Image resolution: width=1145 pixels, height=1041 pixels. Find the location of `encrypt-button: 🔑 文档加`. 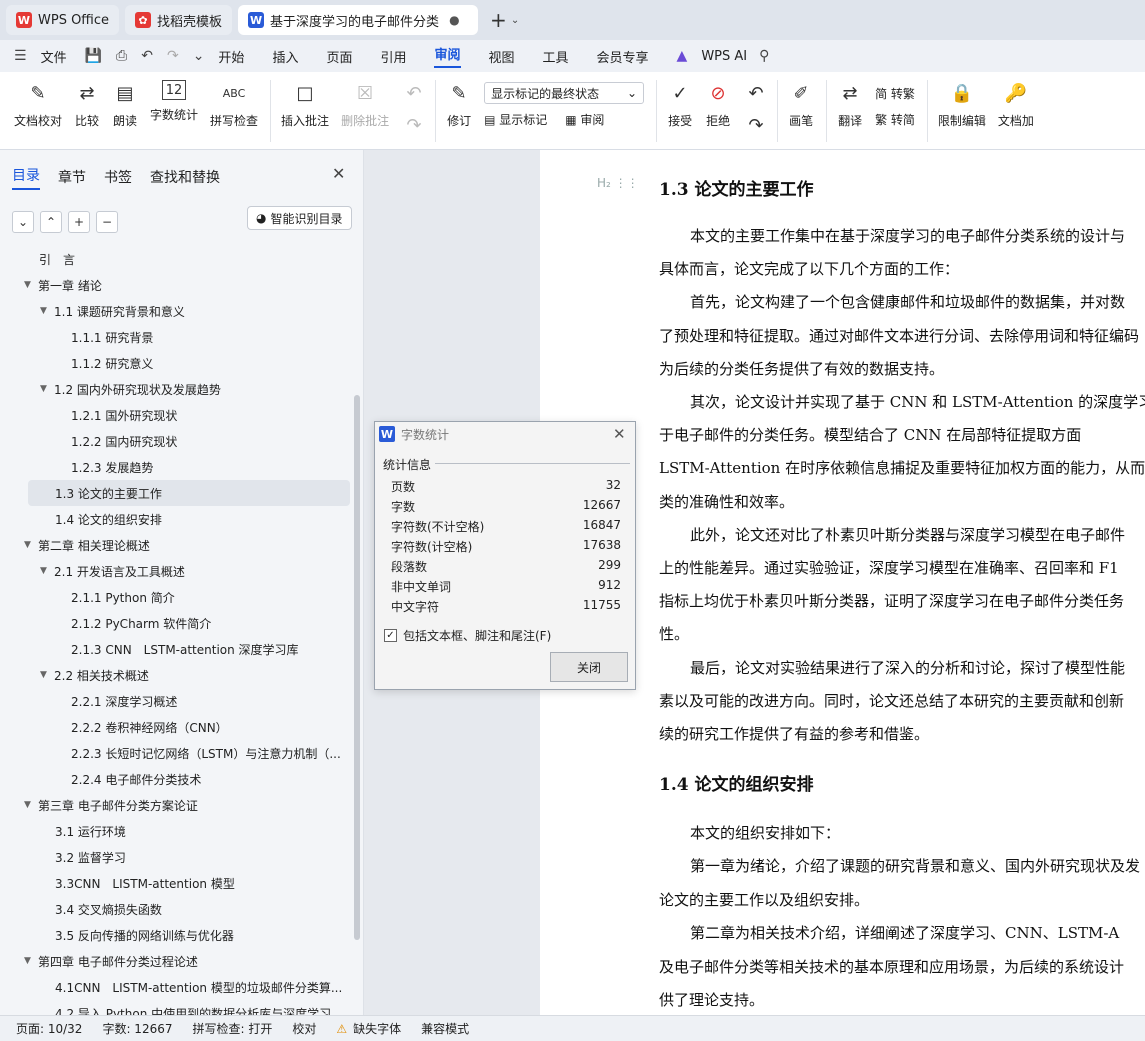

encrypt-button: 🔑 文档加 is located at coordinates (1016, 104).